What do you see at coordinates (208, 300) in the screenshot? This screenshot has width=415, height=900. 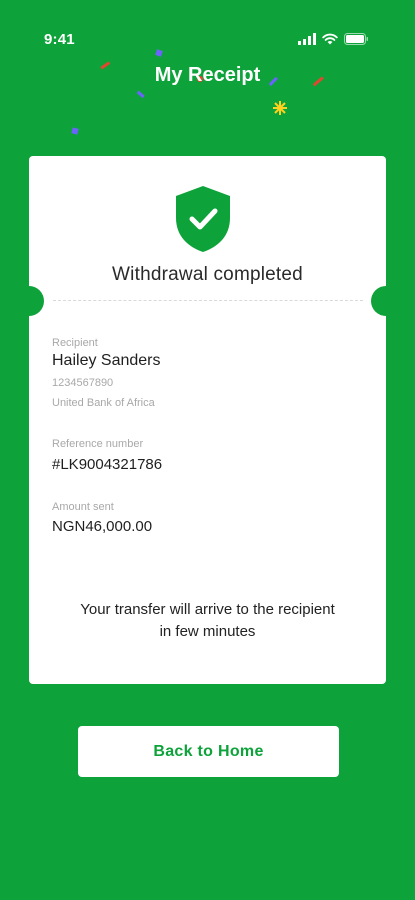 I see `dashed-divider` at bounding box center [208, 300].